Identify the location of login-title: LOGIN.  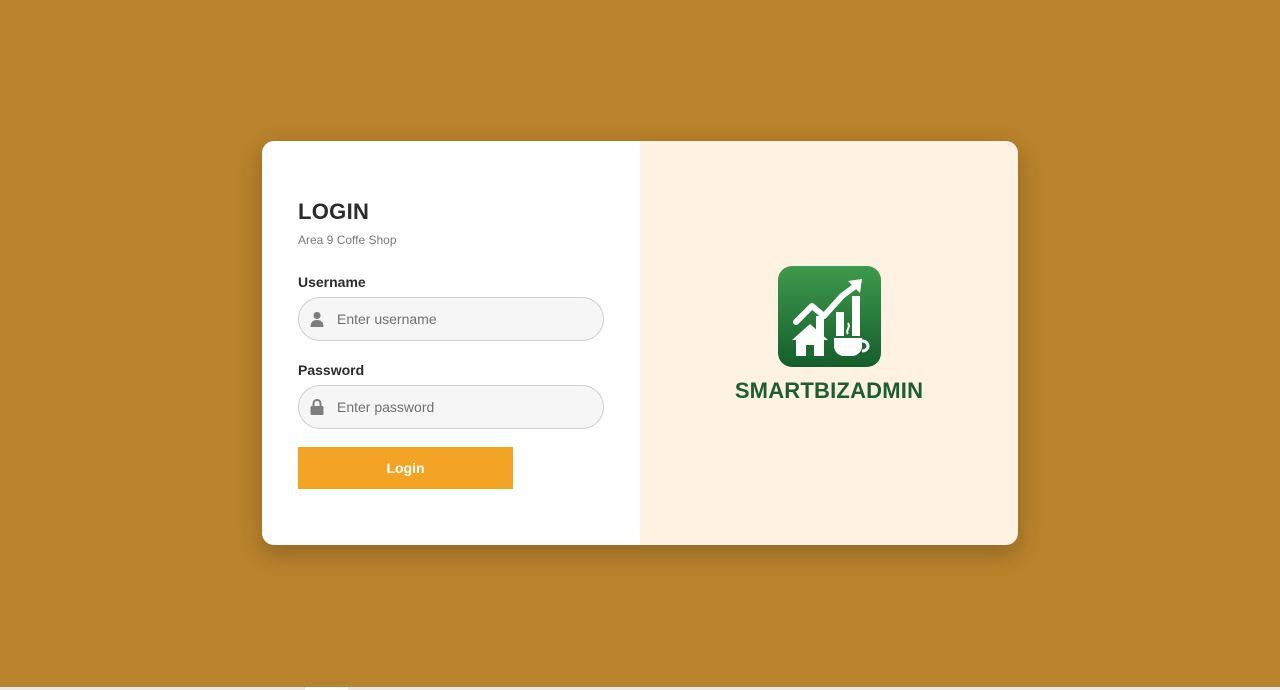
(334, 211).